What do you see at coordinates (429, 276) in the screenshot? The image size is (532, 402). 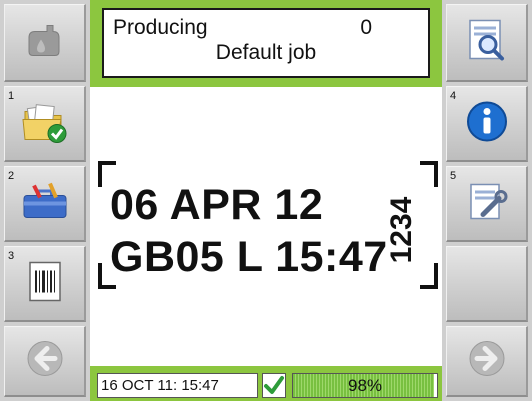 I see `preview-corner-bottom-right` at bounding box center [429, 276].